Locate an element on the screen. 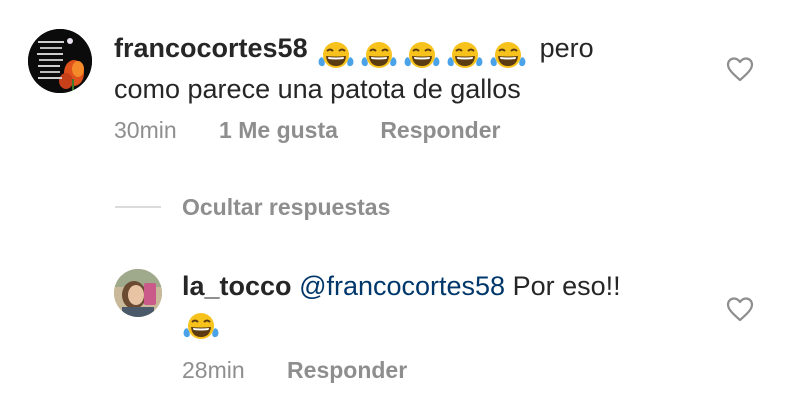 The image size is (800, 400). divider is located at coordinates (138, 207).